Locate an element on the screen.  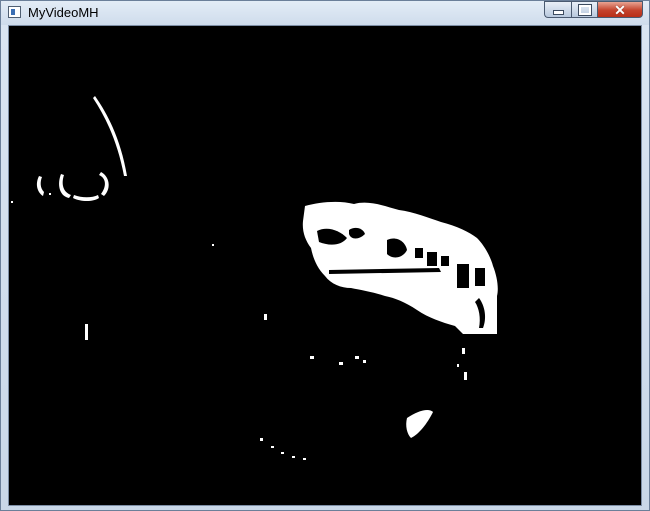
title-bar: MyVideoMH ✕ is located at coordinates (325, 13).